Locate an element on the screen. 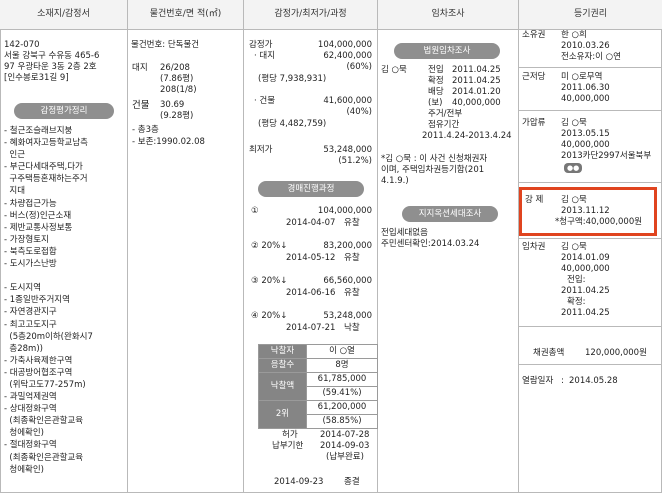 The height and width of the screenshot is (493, 662). header-tenant: 임차조사 is located at coordinates (448, 15).